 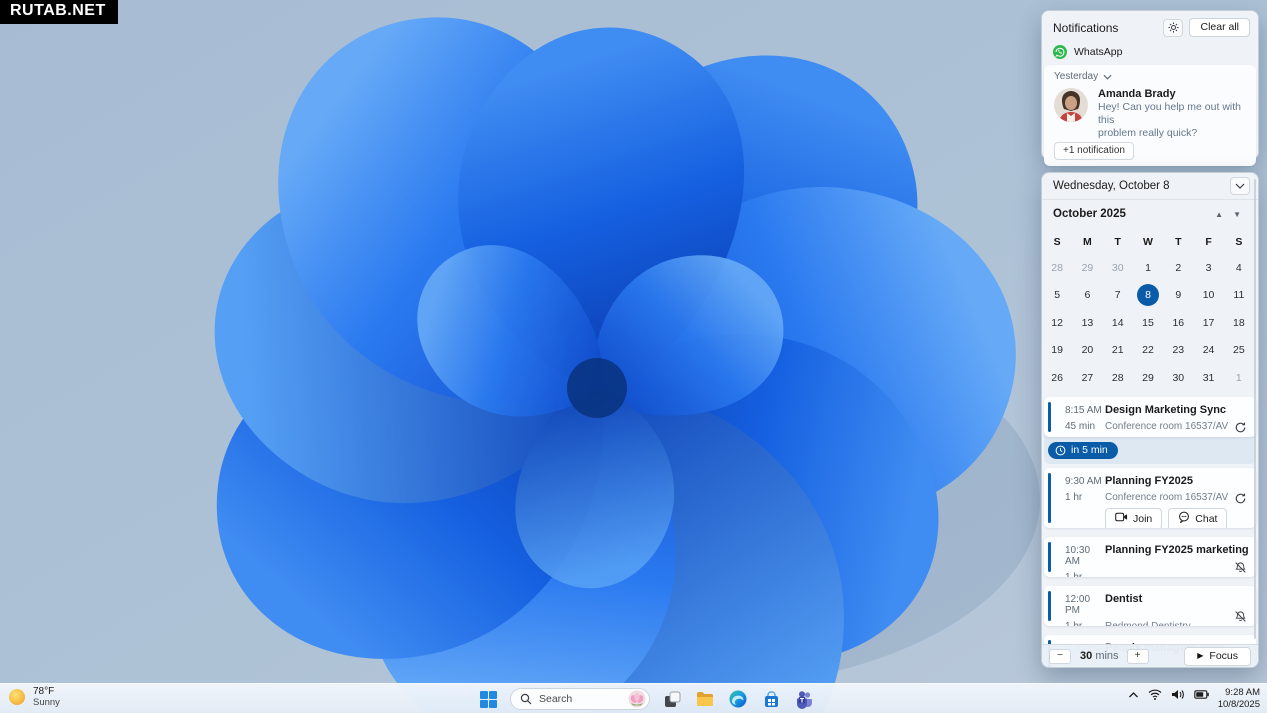 I want to click on calendar-day: 7, so click(x=1118, y=296).